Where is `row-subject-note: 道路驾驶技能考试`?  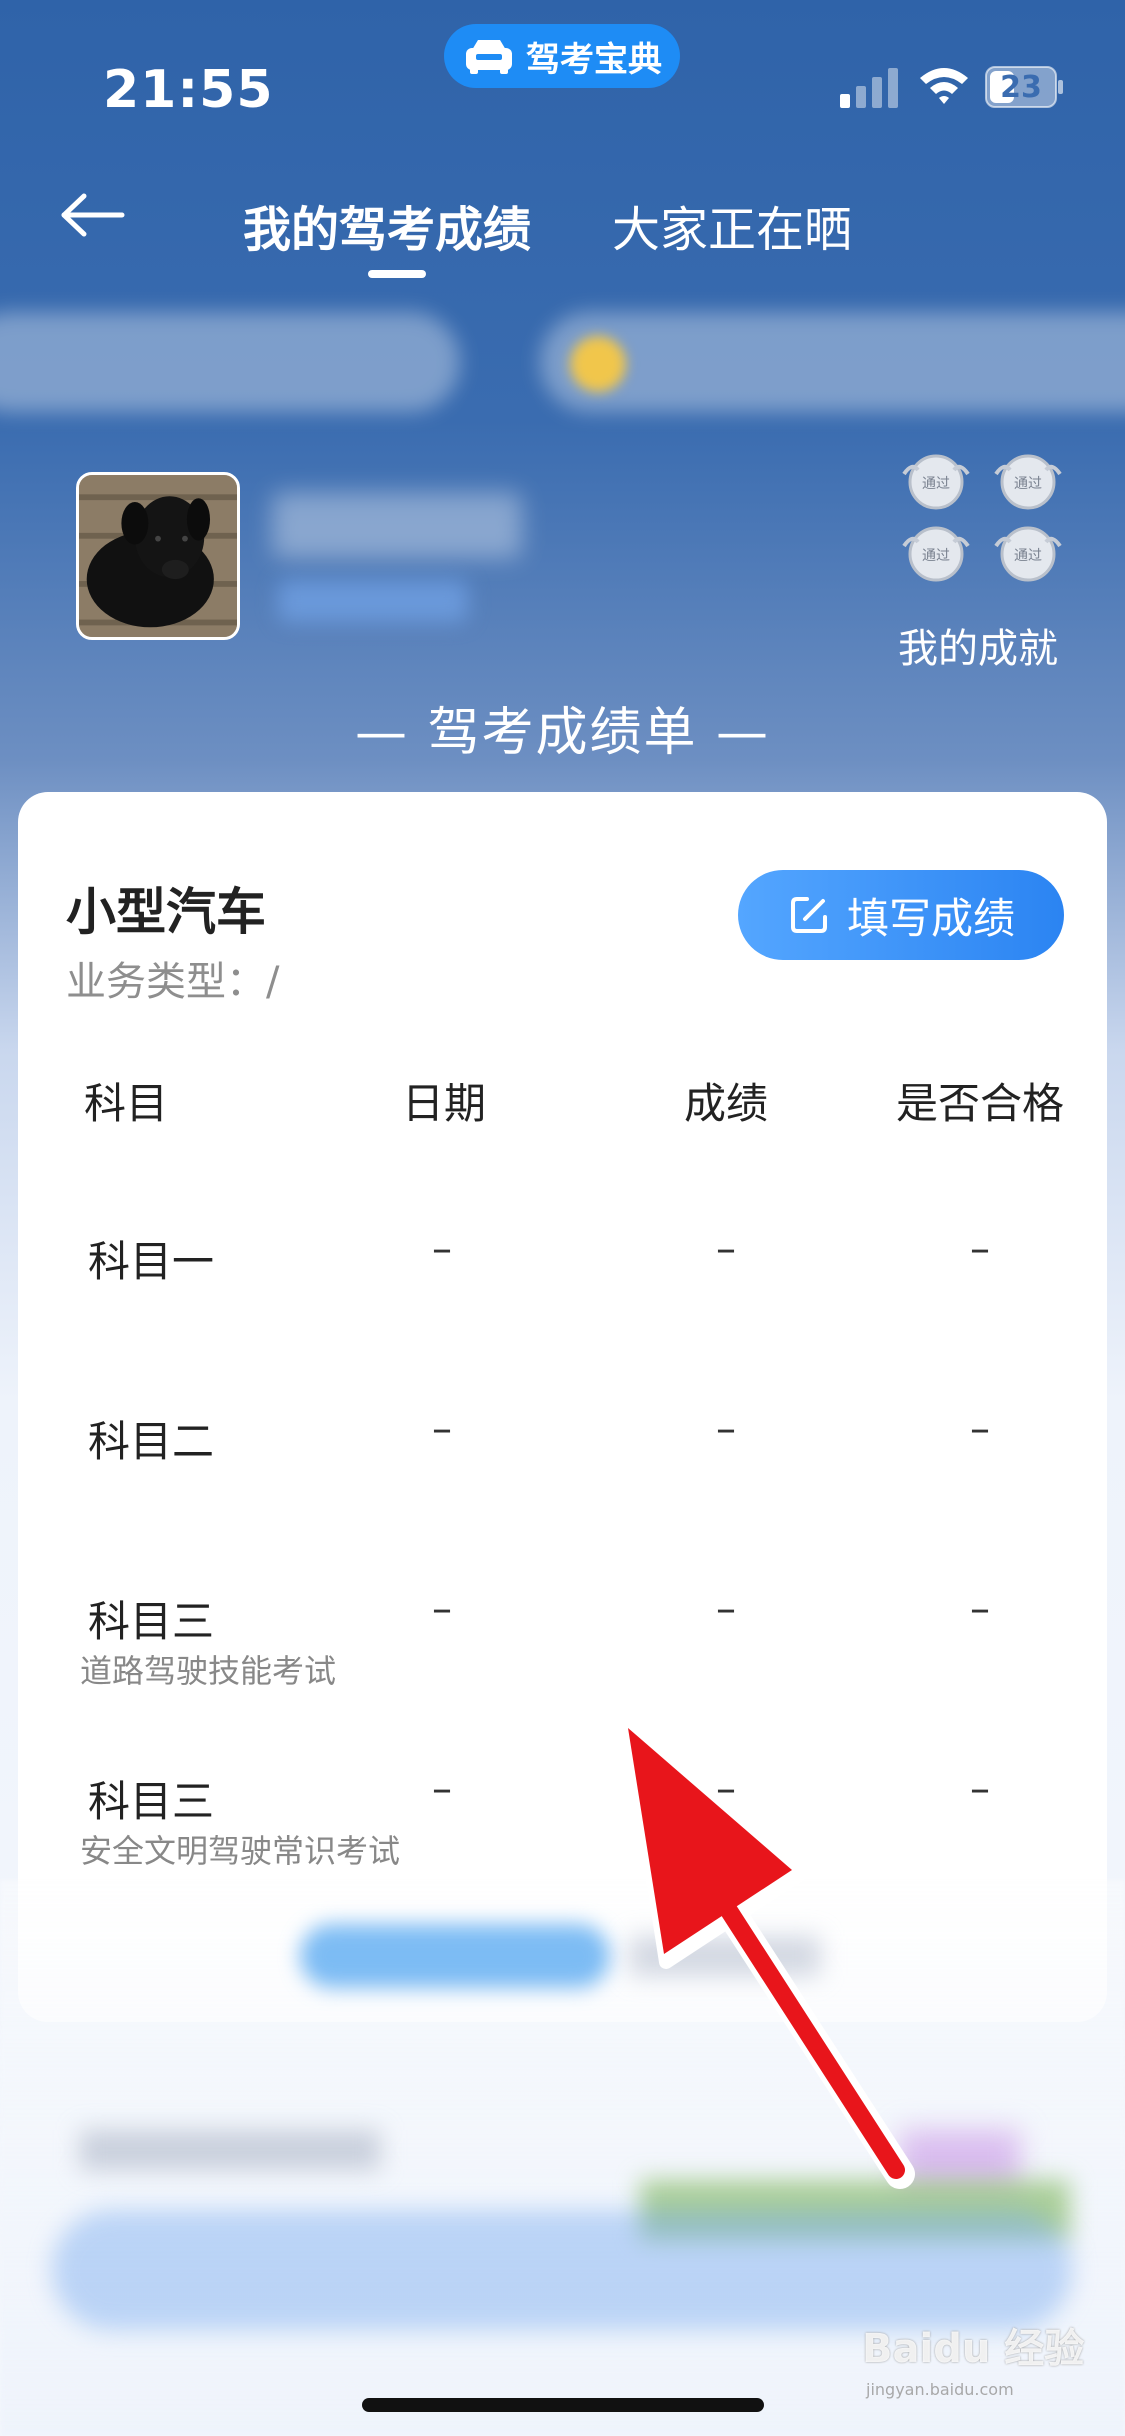
row-subject-note: 道路驾驶技能考试 is located at coordinates (208, 1671).